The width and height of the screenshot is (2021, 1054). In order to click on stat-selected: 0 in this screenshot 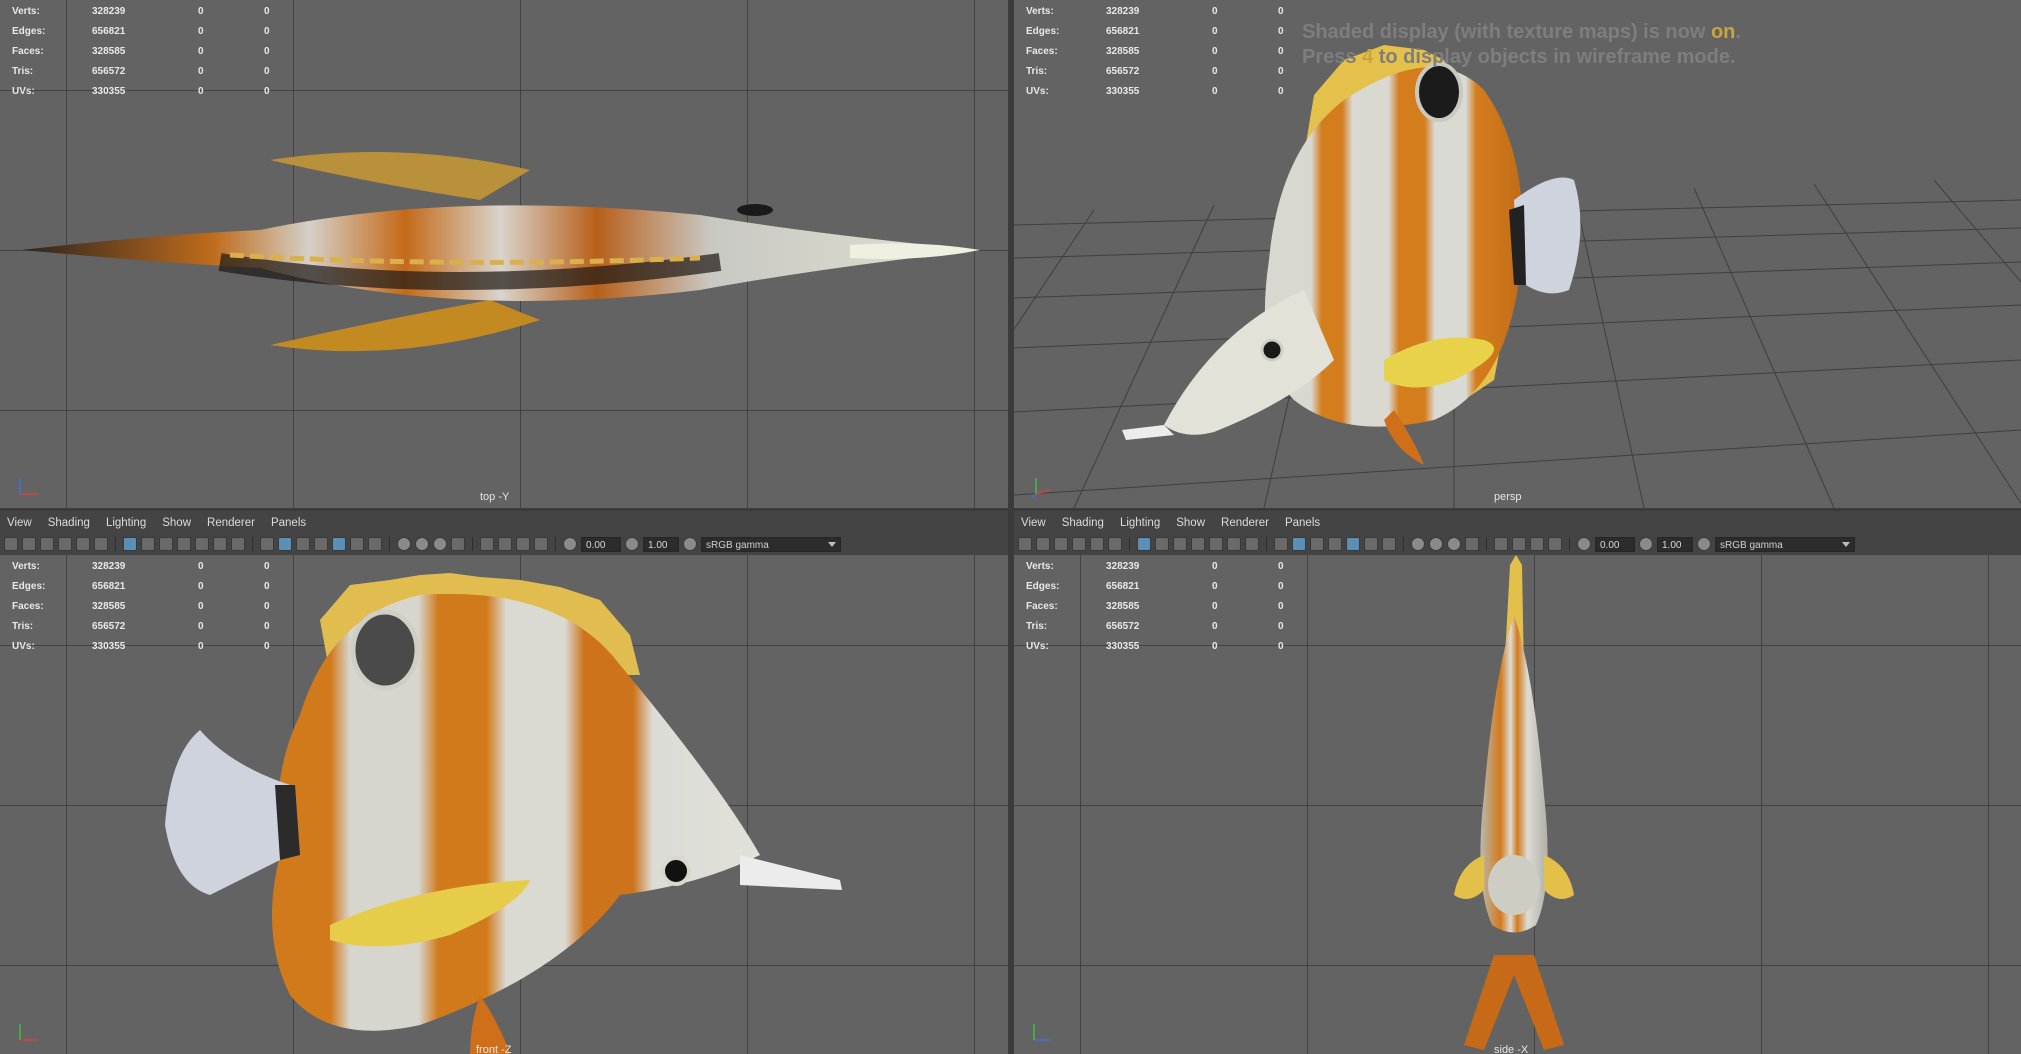, I will do `click(201, 71)`.